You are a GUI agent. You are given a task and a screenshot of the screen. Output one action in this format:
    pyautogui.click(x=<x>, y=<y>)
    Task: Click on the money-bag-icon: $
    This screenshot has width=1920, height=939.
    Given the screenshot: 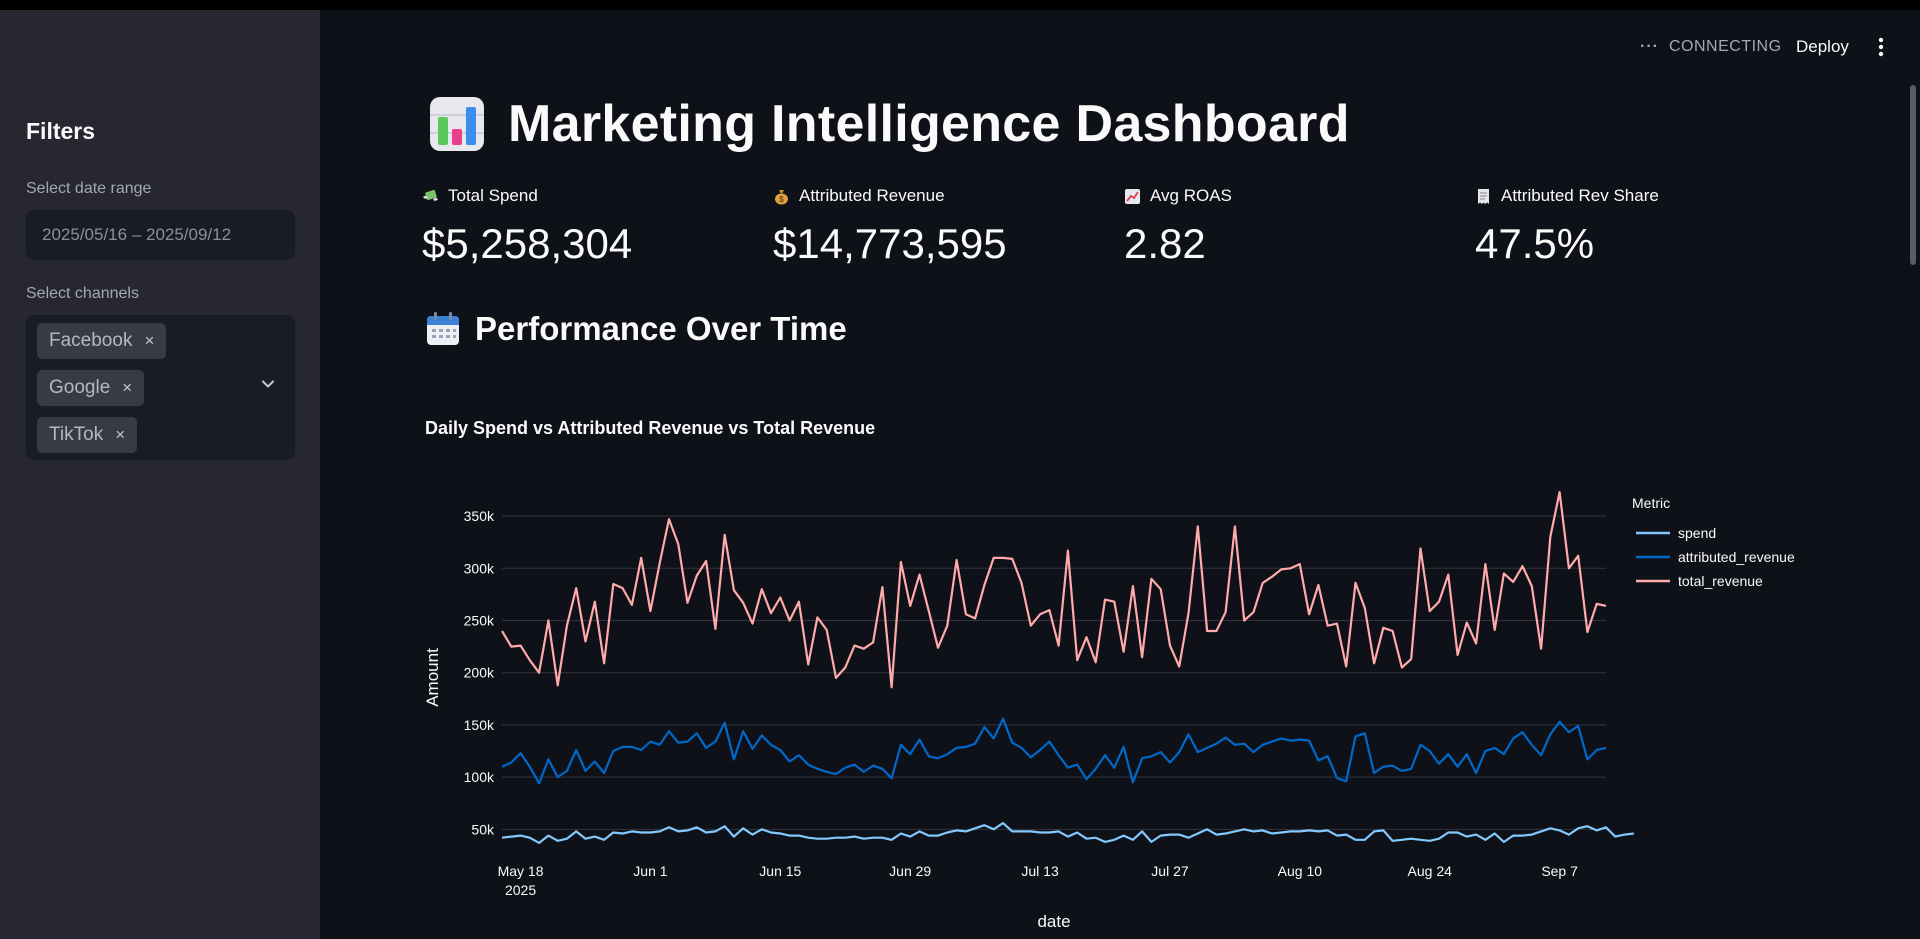 What is the action you would take?
    pyautogui.click(x=781, y=196)
    